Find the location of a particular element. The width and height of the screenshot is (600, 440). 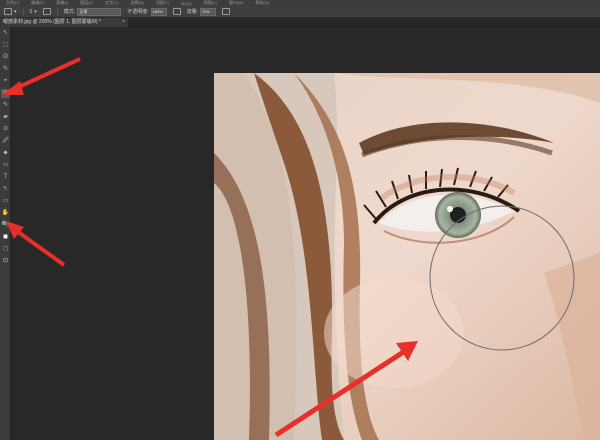

opacity-label: 不透明度: is located at coordinates (138, 12).